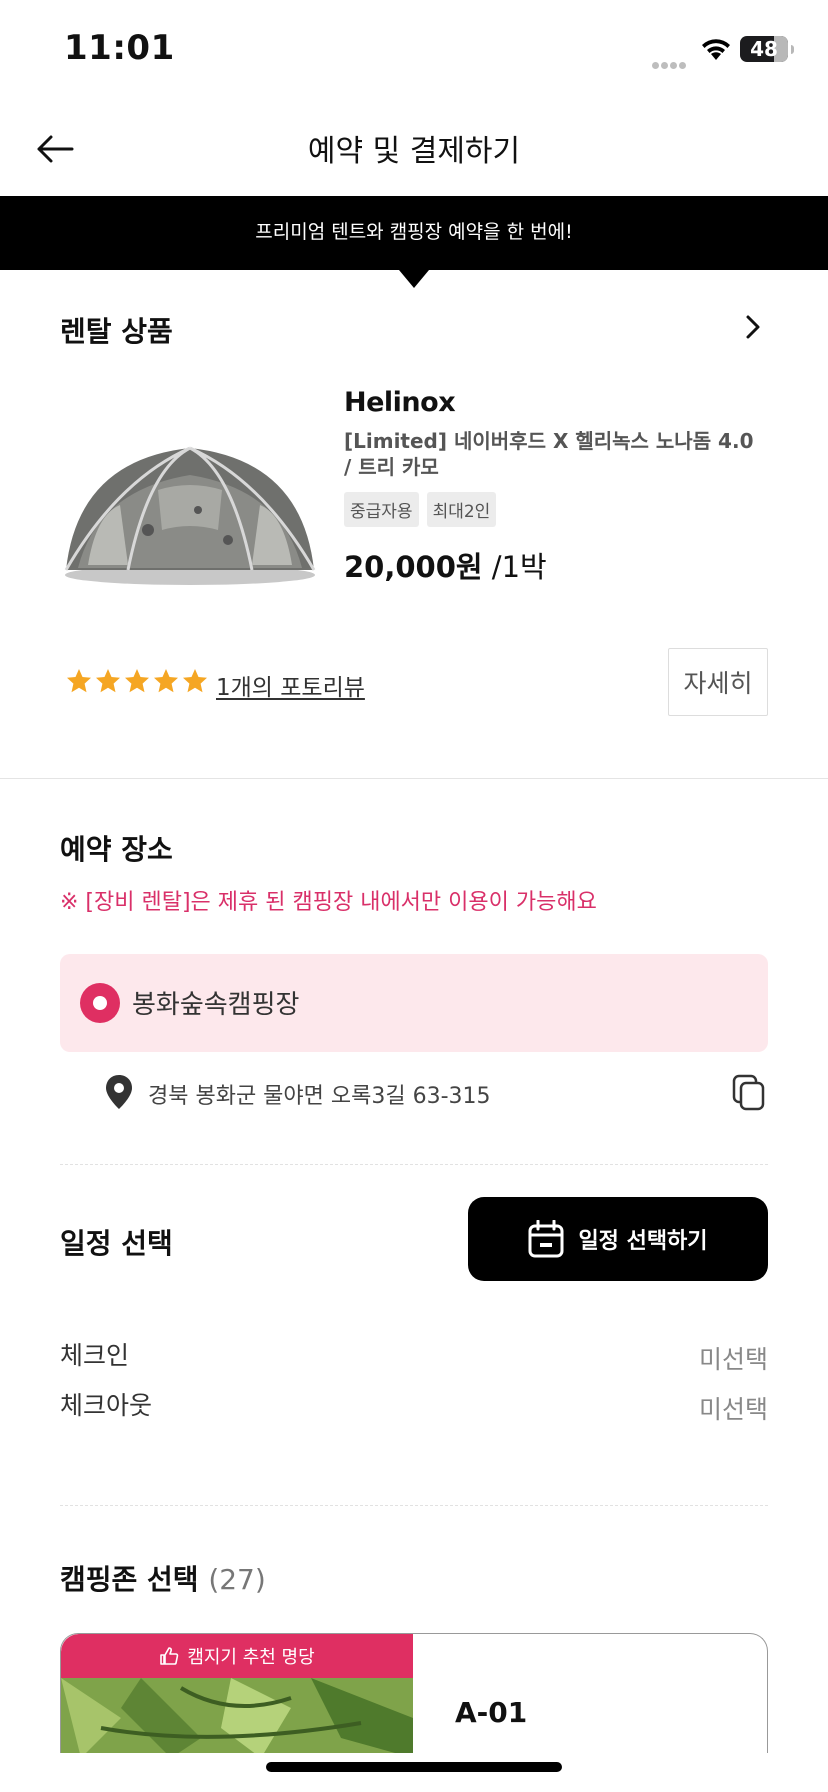 The width and height of the screenshot is (828, 1792). Describe the element at coordinates (671, 61) in the screenshot. I see `cellular-signal-icon` at that location.